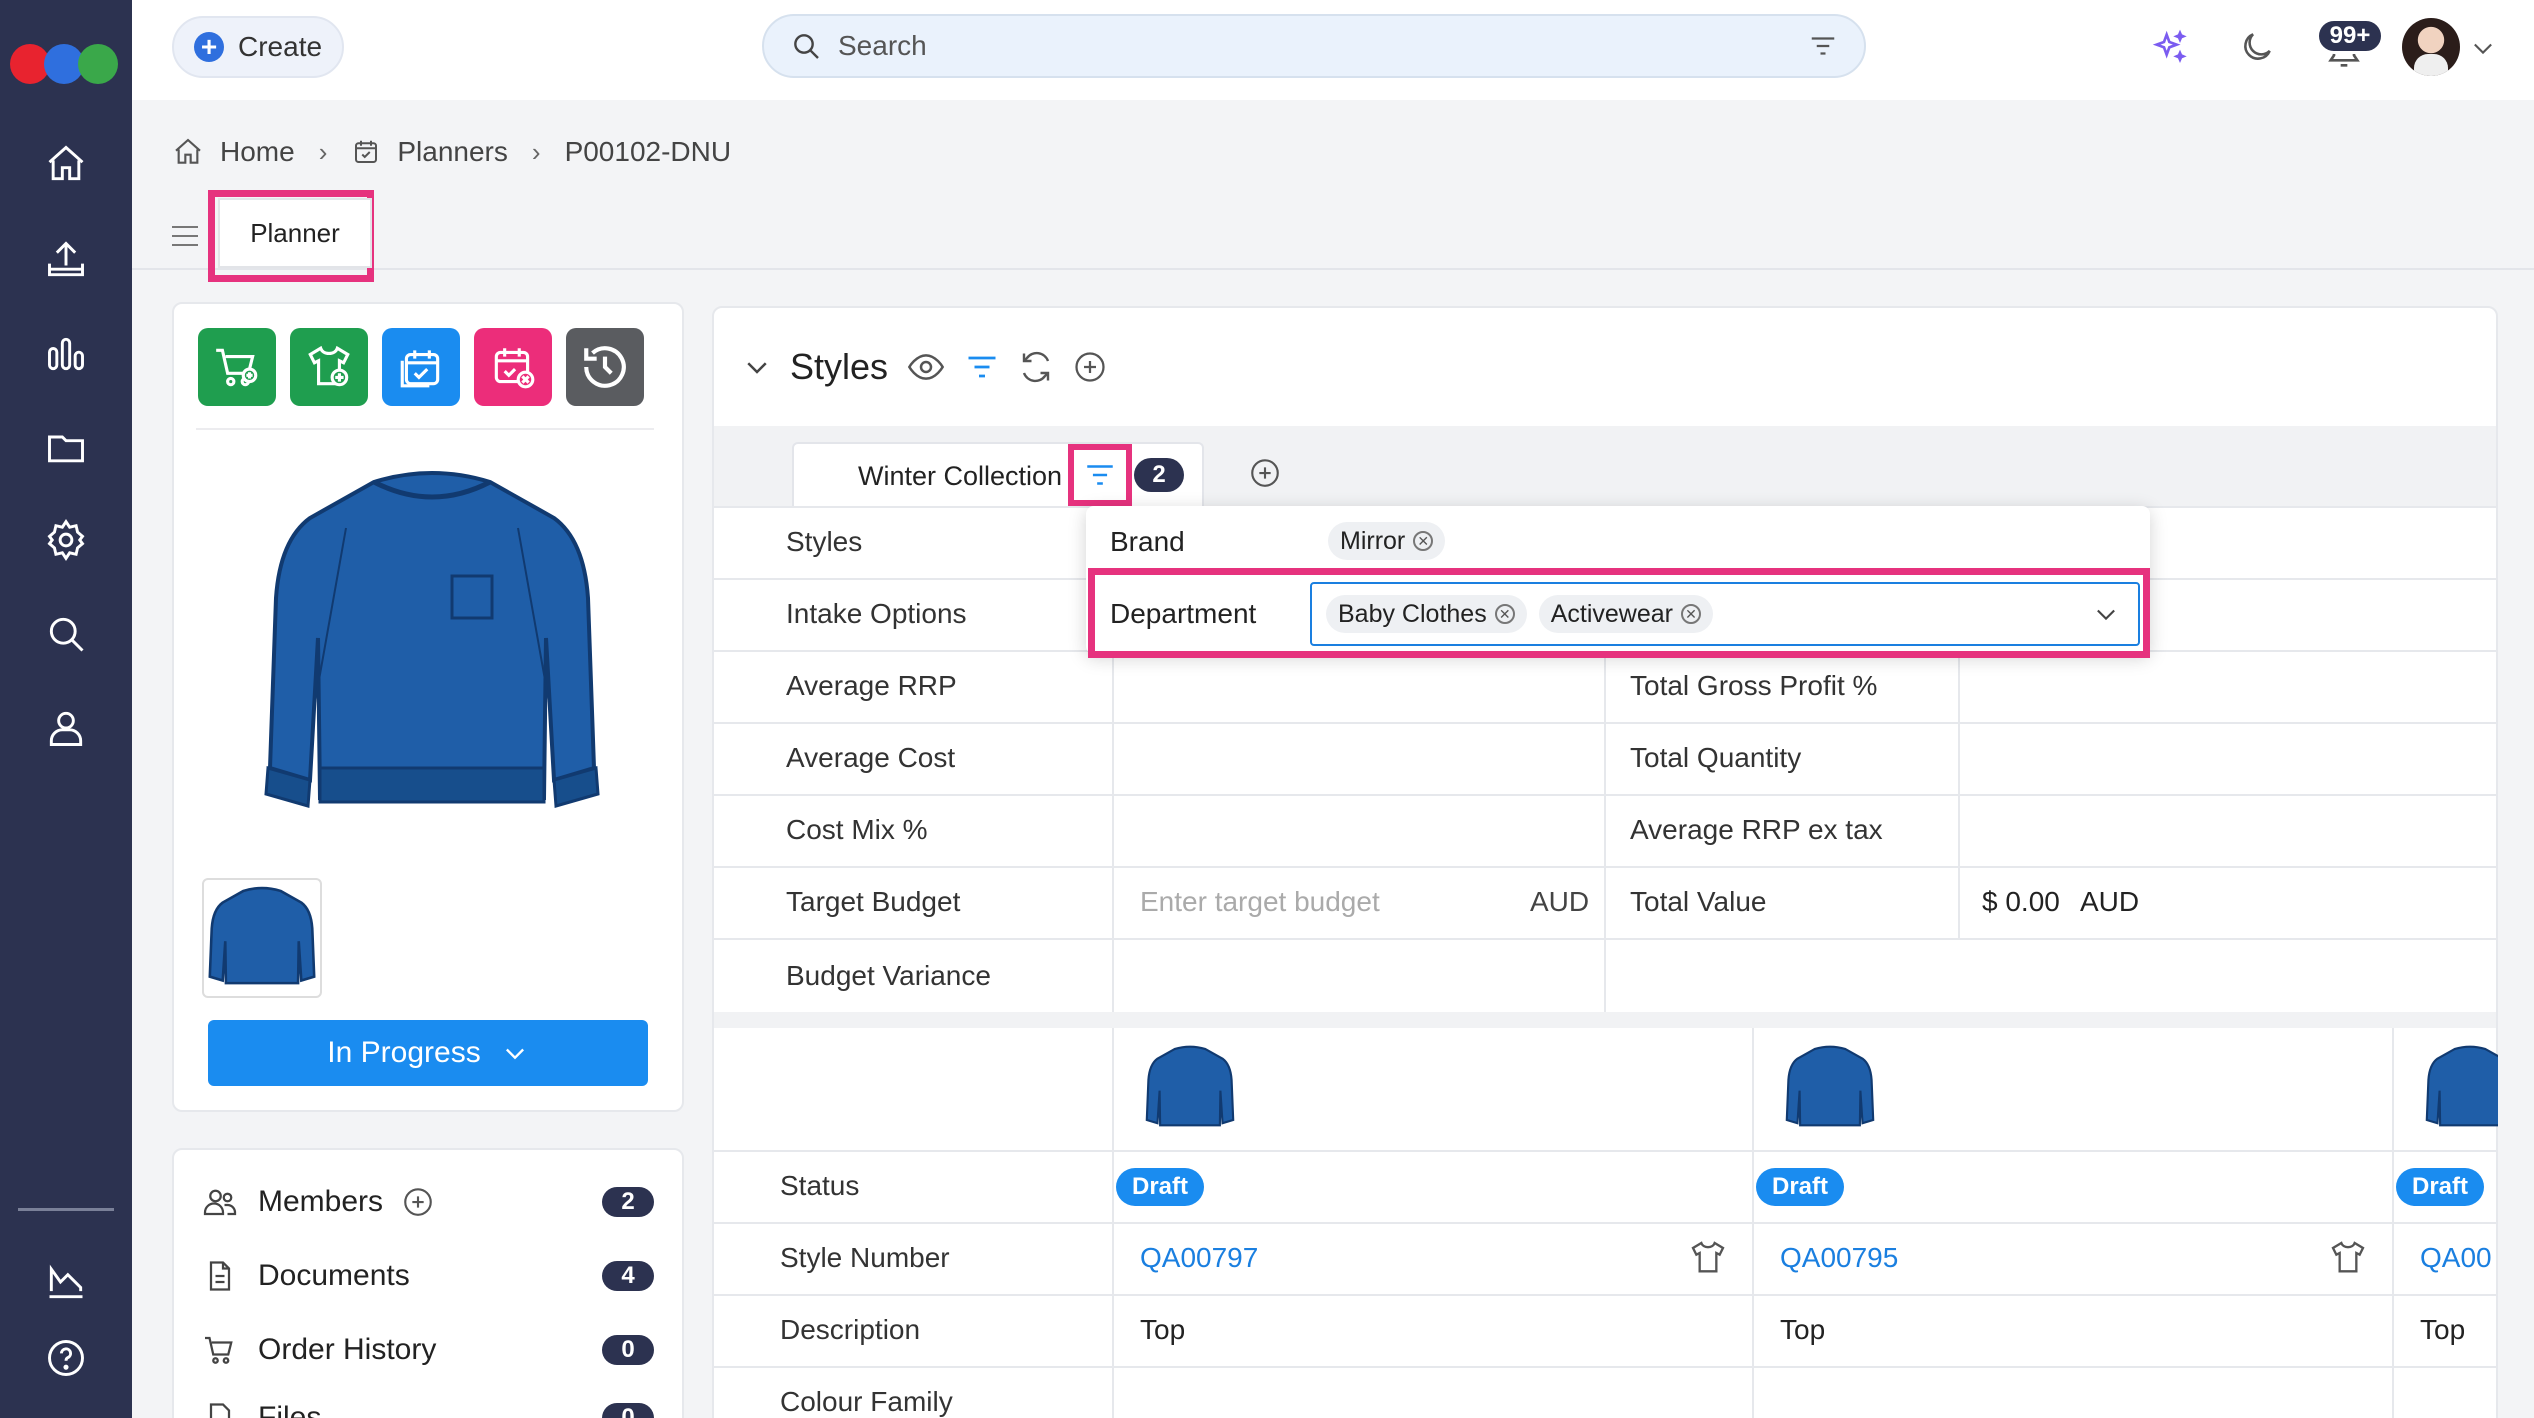  Describe the element at coordinates (871, 685) in the screenshot. I see `average-rrp-label: Average RRP` at that location.